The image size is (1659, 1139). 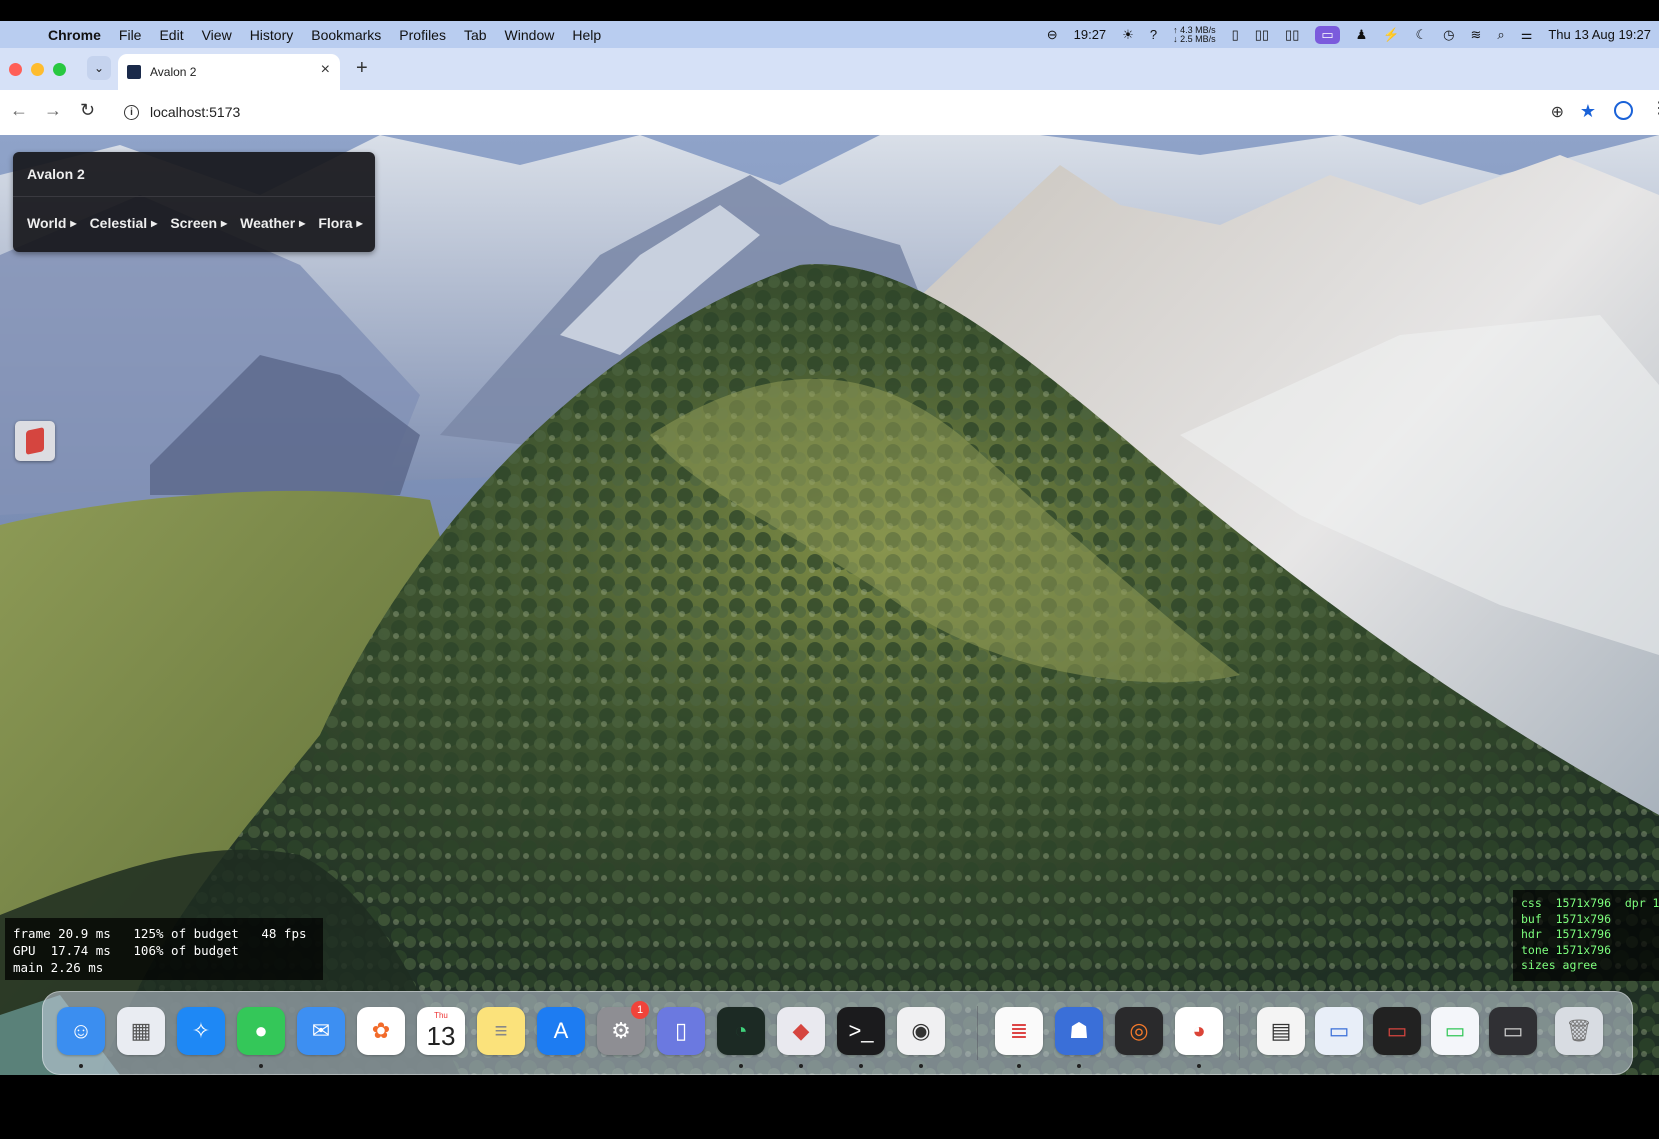 I want to click on launchpad-icon: ▦, so click(x=141, y=1031).